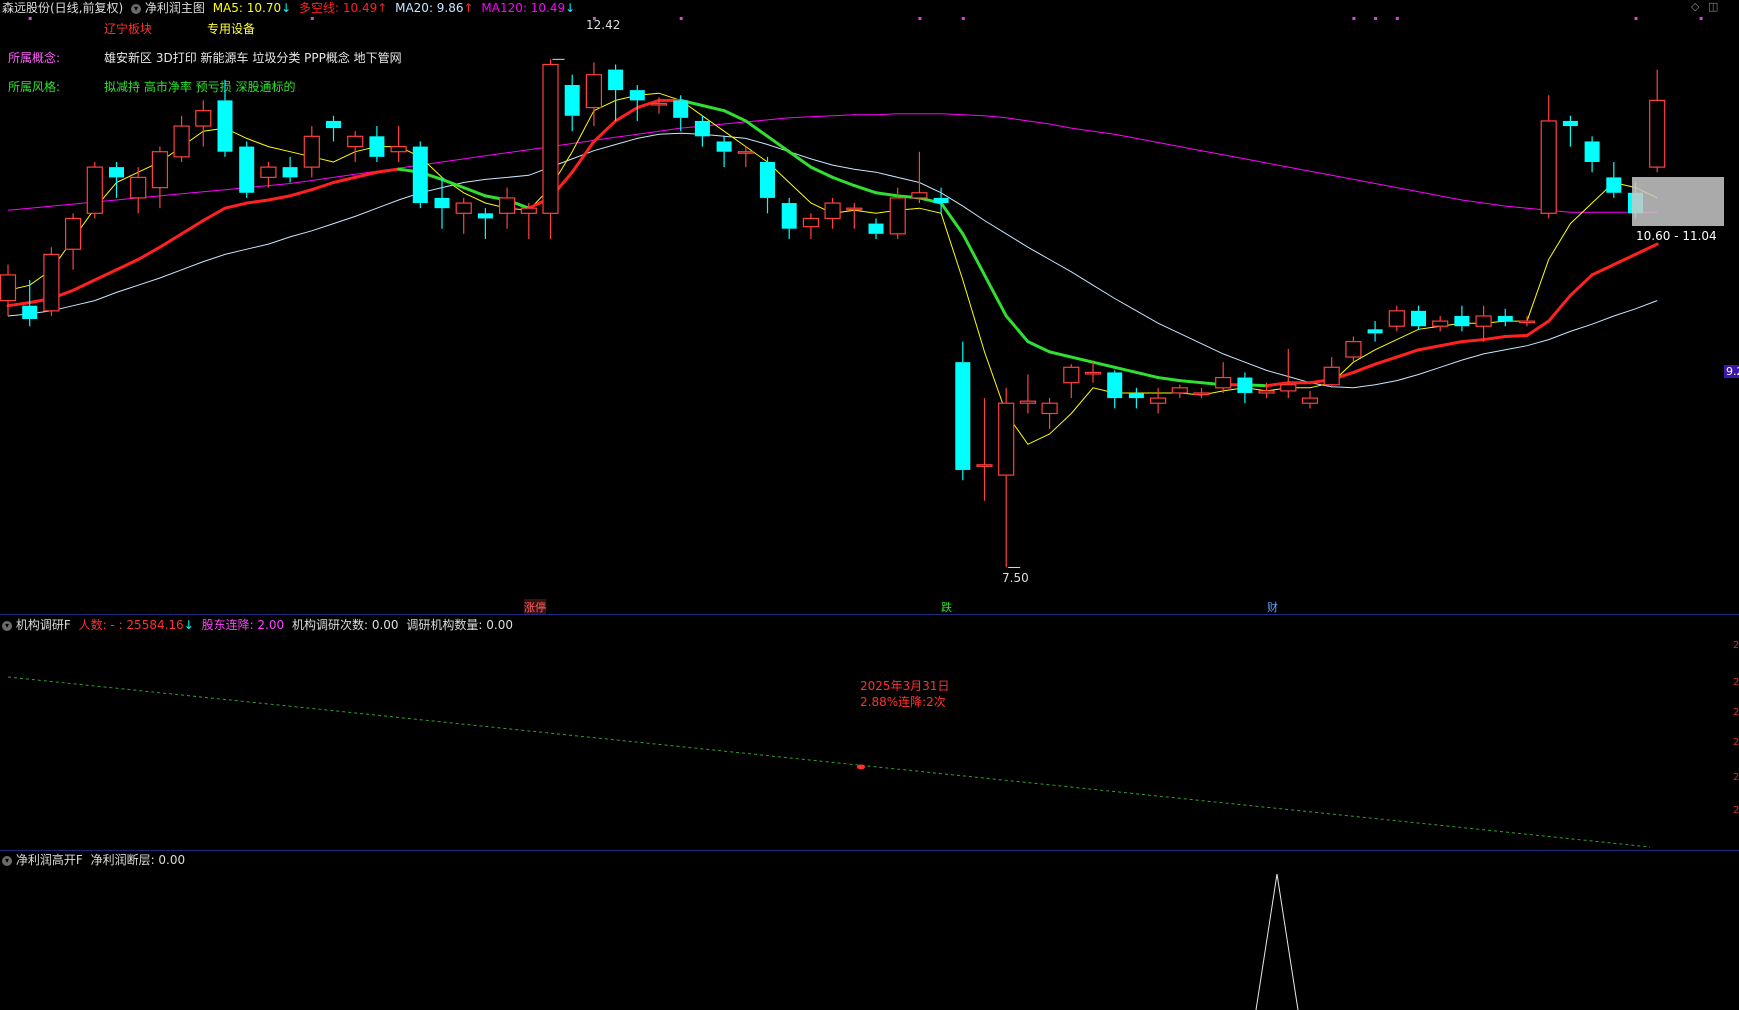 The width and height of the screenshot is (1739, 1010). Describe the element at coordinates (1736, 682) in the screenshot. I see `axis-tick: 2` at that location.